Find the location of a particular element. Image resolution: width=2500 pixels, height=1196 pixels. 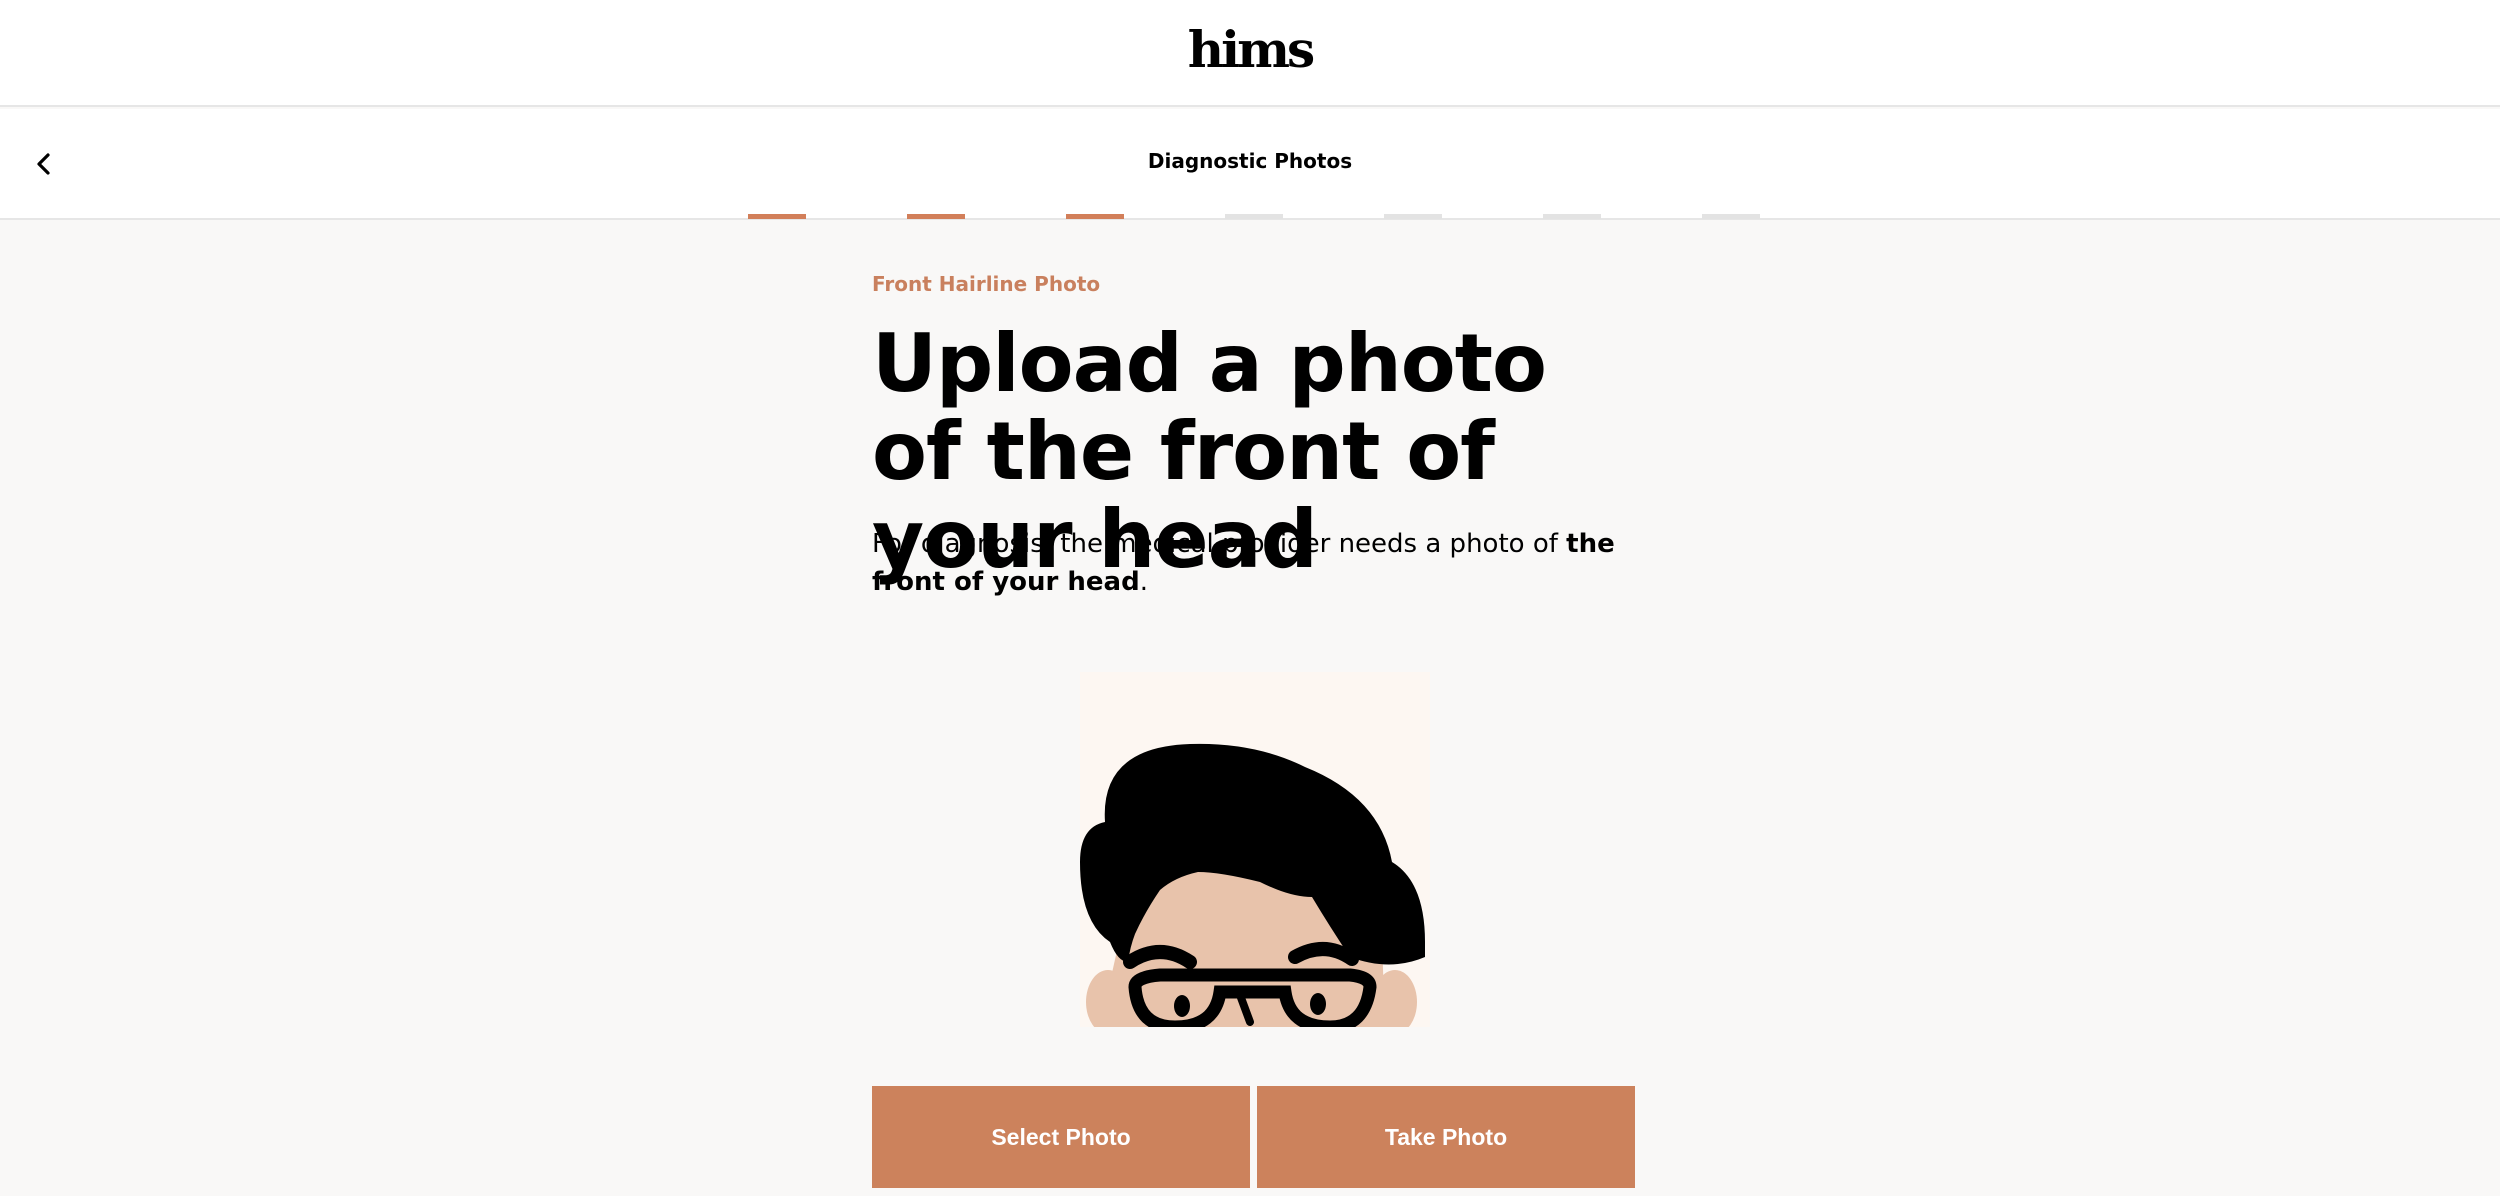

head-with-glasses-illustration is located at coordinates (1255, 853).